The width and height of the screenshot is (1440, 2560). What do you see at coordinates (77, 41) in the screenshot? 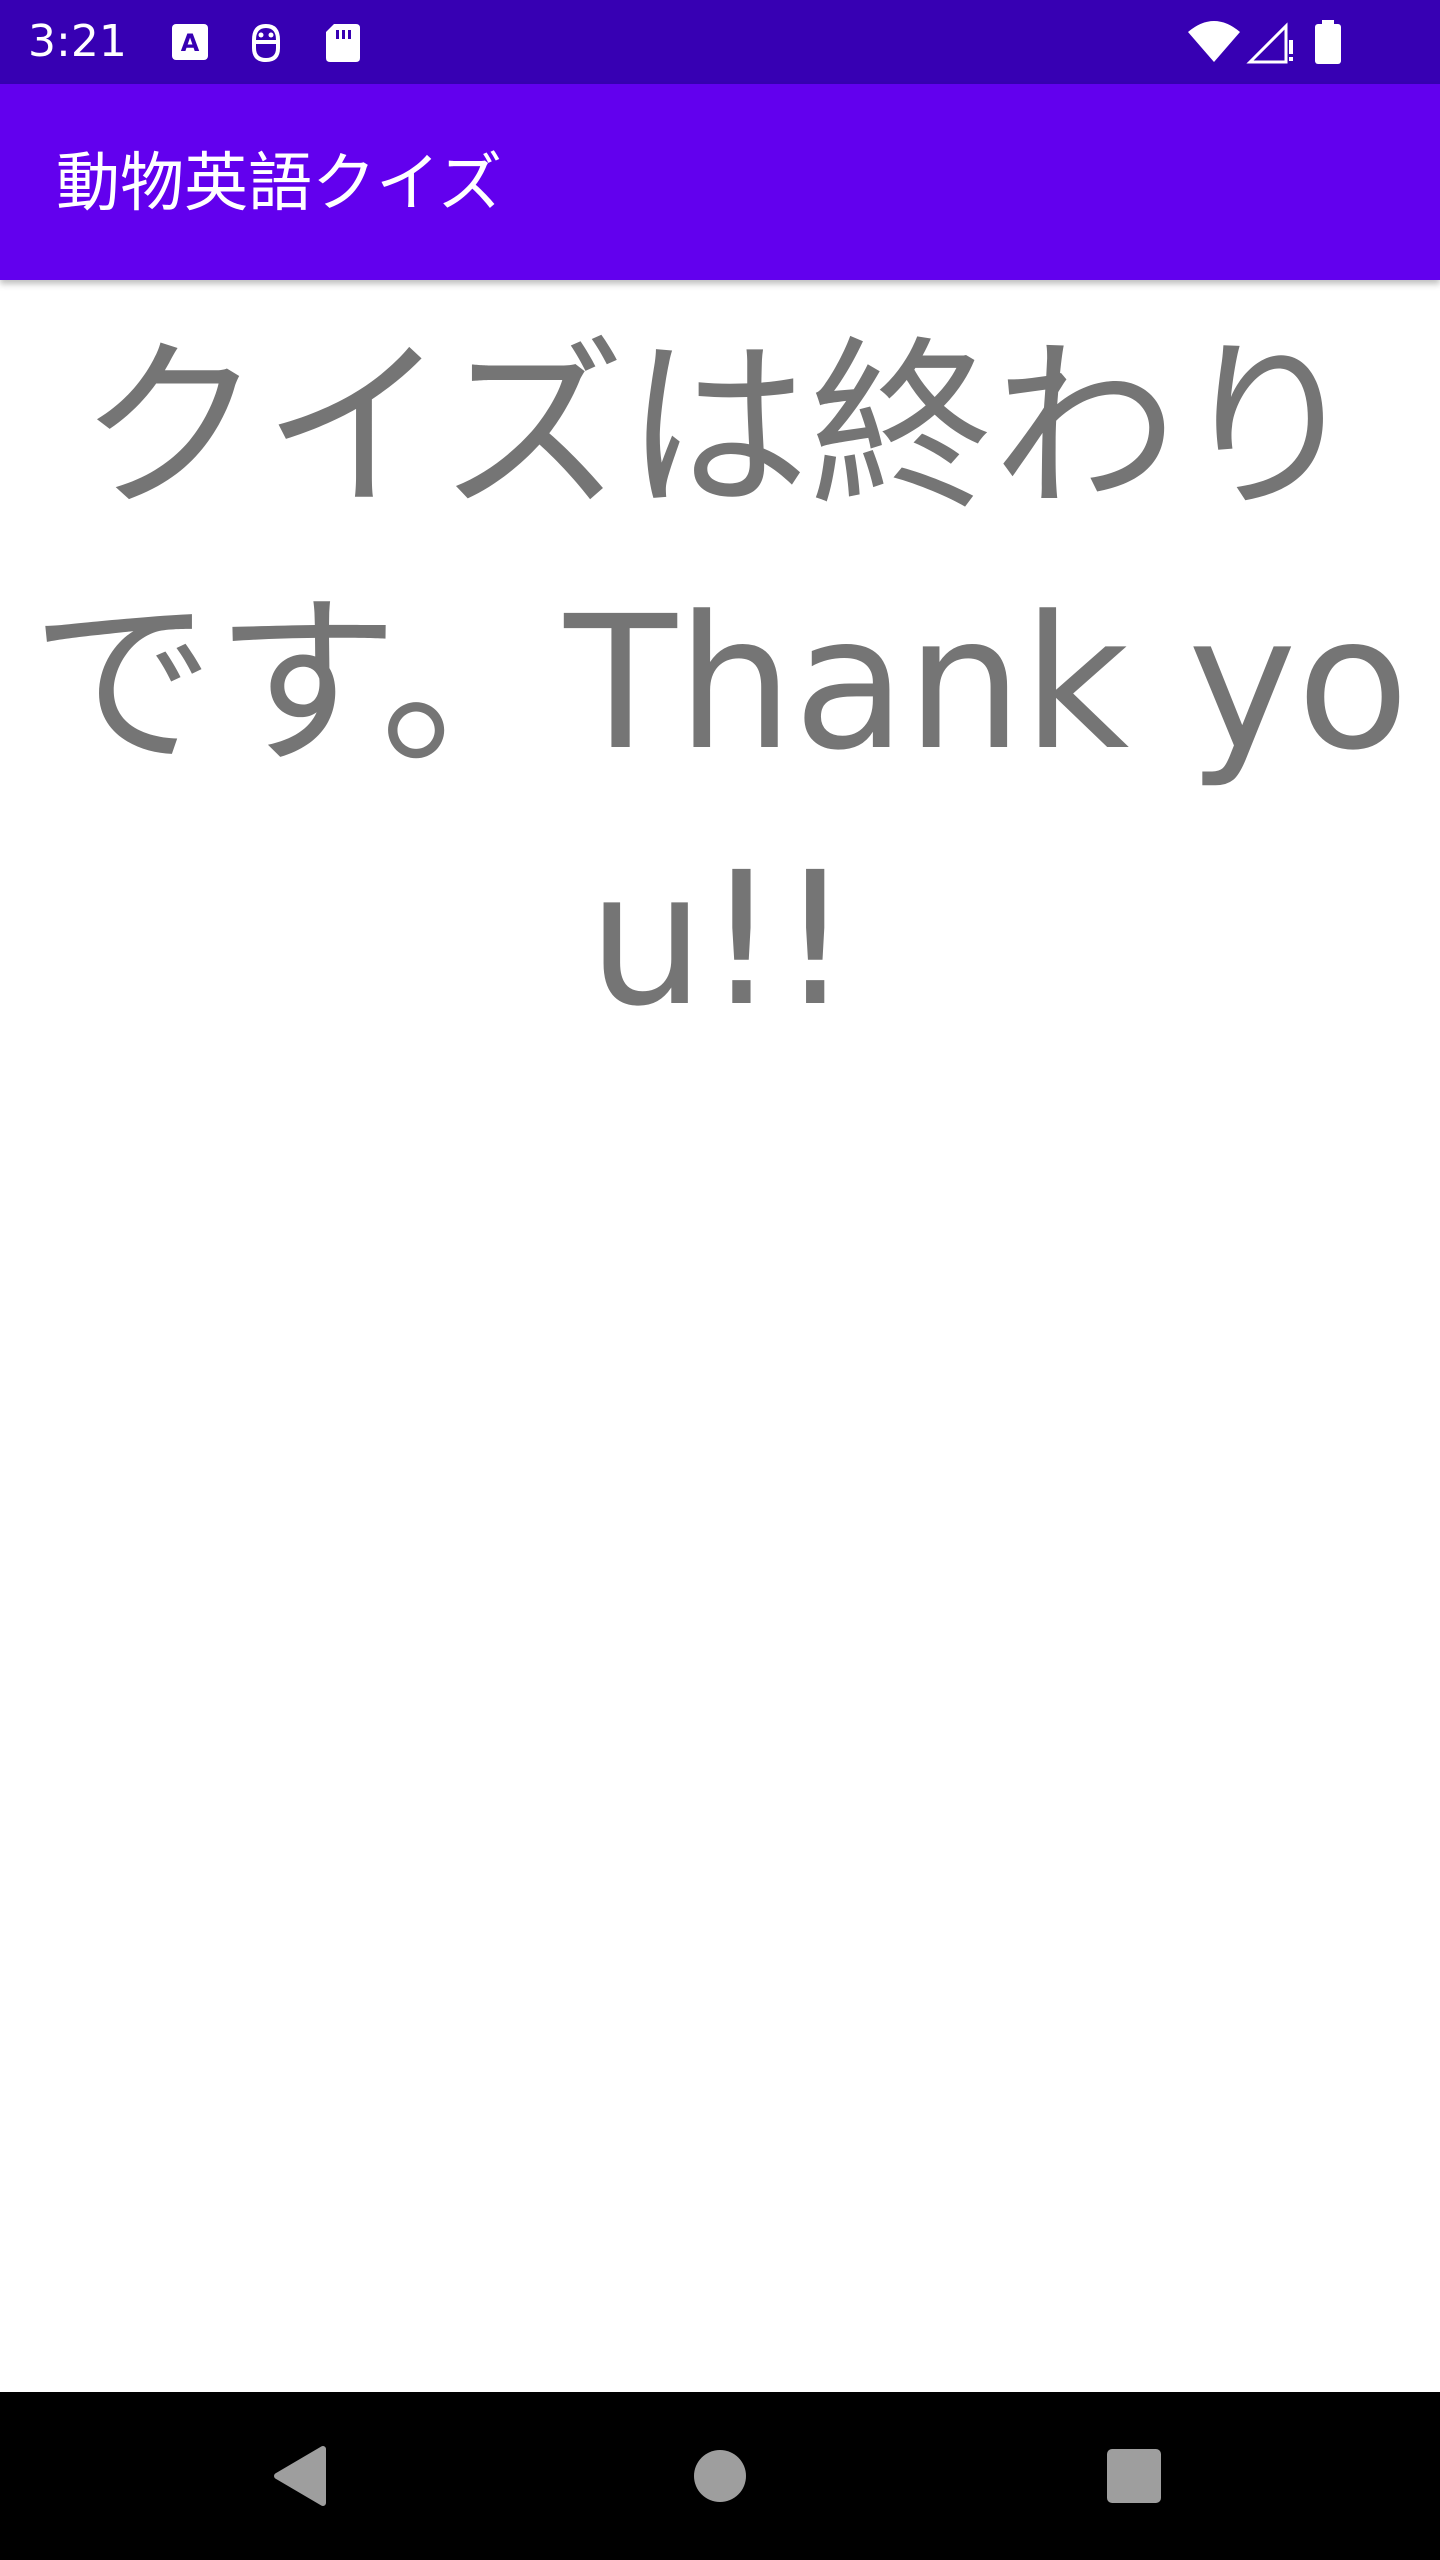
I see `status-time: 3:21` at bounding box center [77, 41].